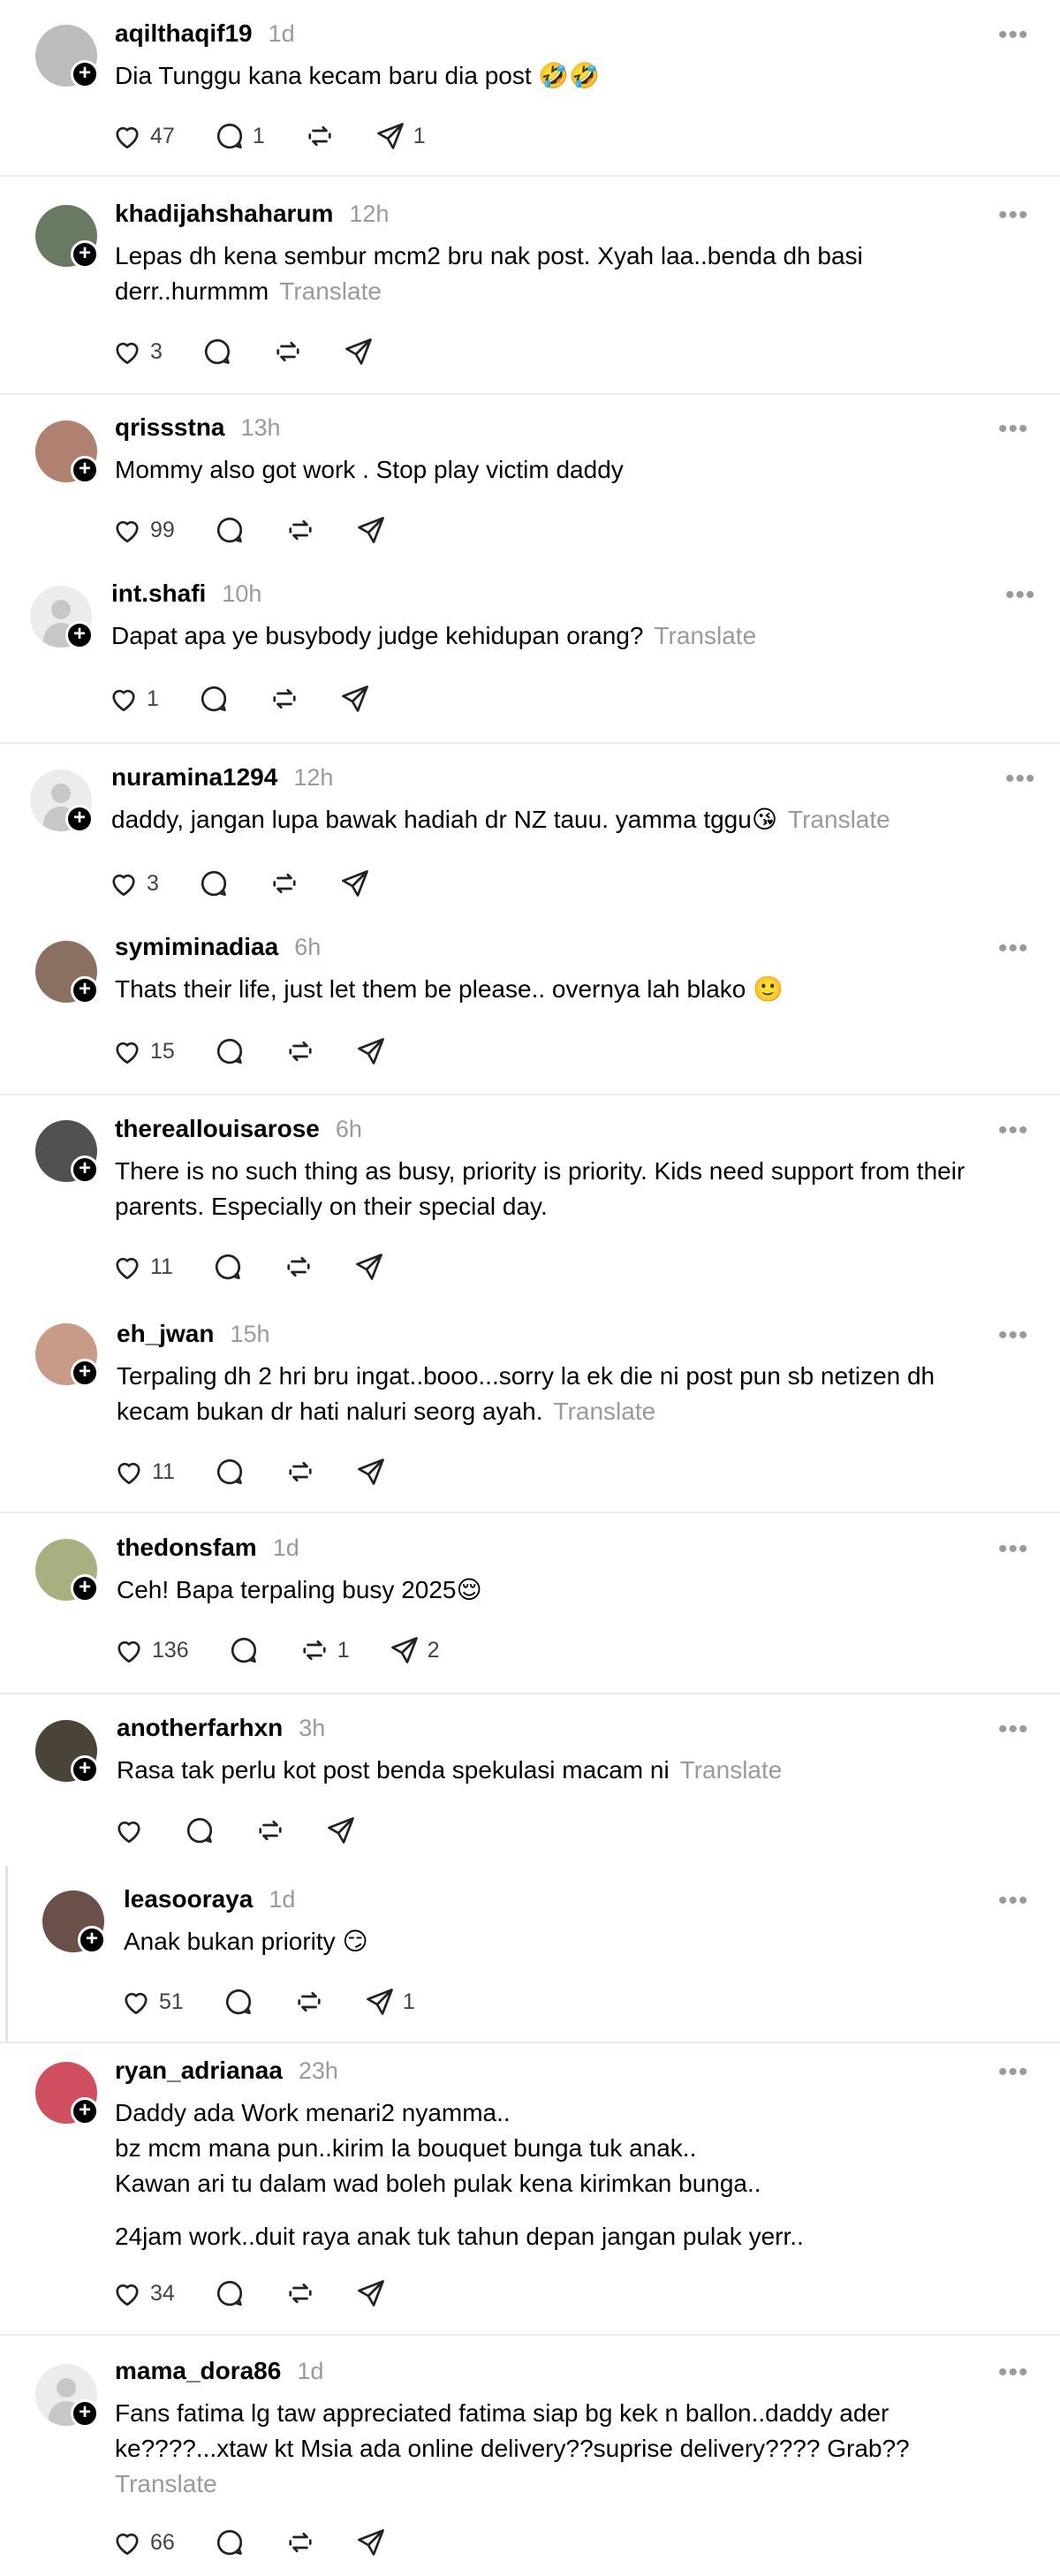 This screenshot has height=2576, width=1060. What do you see at coordinates (224, 214) in the screenshot?
I see `username: khadijahshaharum` at bounding box center [224, 214].